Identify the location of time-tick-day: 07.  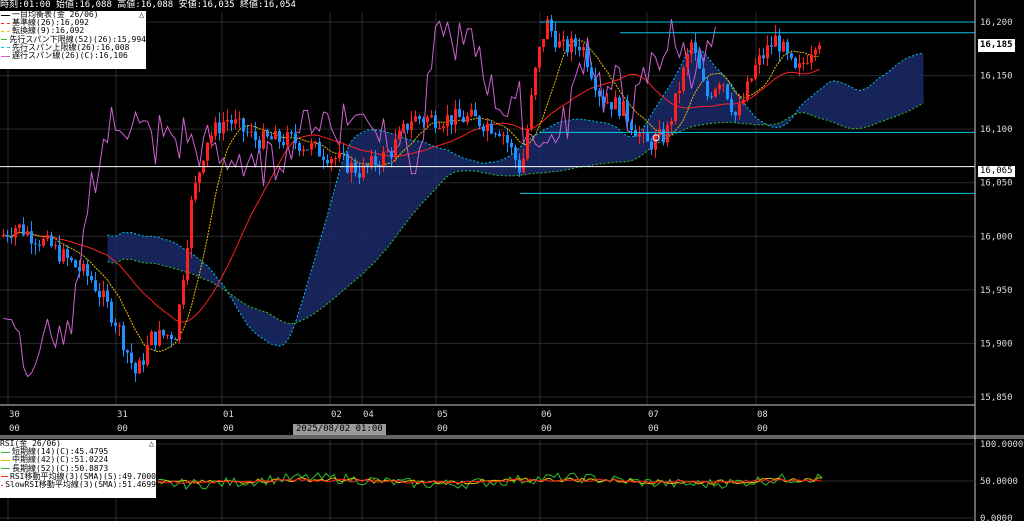
(653, 415).